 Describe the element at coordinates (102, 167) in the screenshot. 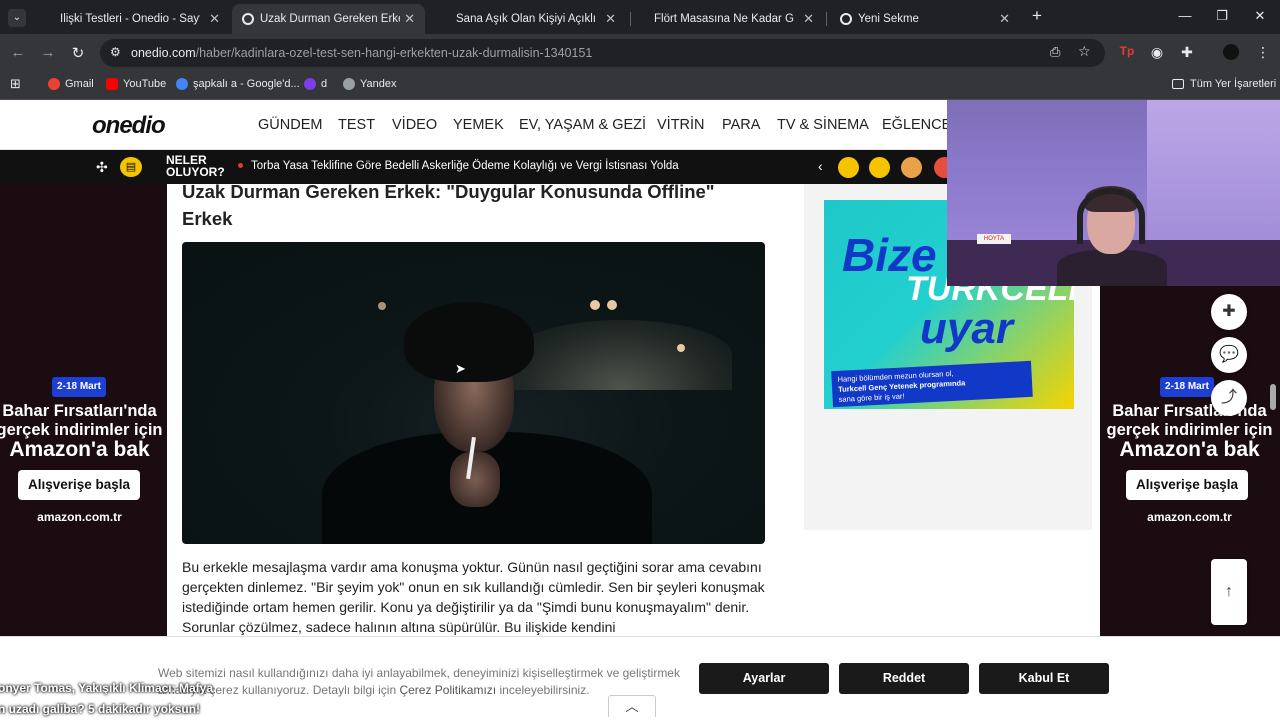

I see `categories-grid-icon: ✣` at that location.